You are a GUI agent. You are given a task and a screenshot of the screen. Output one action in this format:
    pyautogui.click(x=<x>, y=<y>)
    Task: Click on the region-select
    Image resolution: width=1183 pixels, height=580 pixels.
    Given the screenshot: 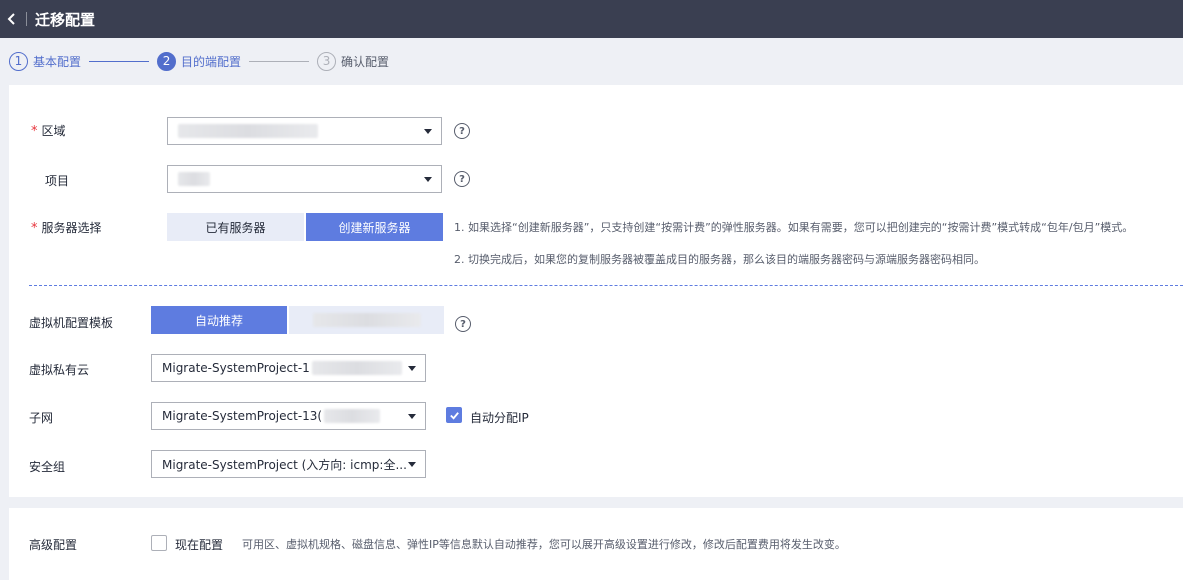 What is the action you would take?
    pyautogui.click(x=304, y=131)
    